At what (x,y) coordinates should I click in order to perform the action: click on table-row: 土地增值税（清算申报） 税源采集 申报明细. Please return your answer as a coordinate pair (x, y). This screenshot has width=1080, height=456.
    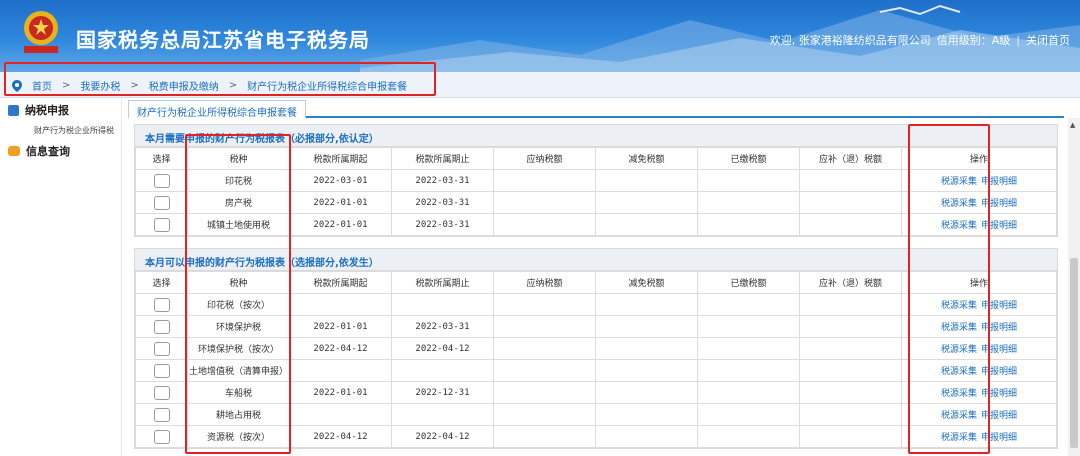
    Looking at the image, I should click on (596, 370).